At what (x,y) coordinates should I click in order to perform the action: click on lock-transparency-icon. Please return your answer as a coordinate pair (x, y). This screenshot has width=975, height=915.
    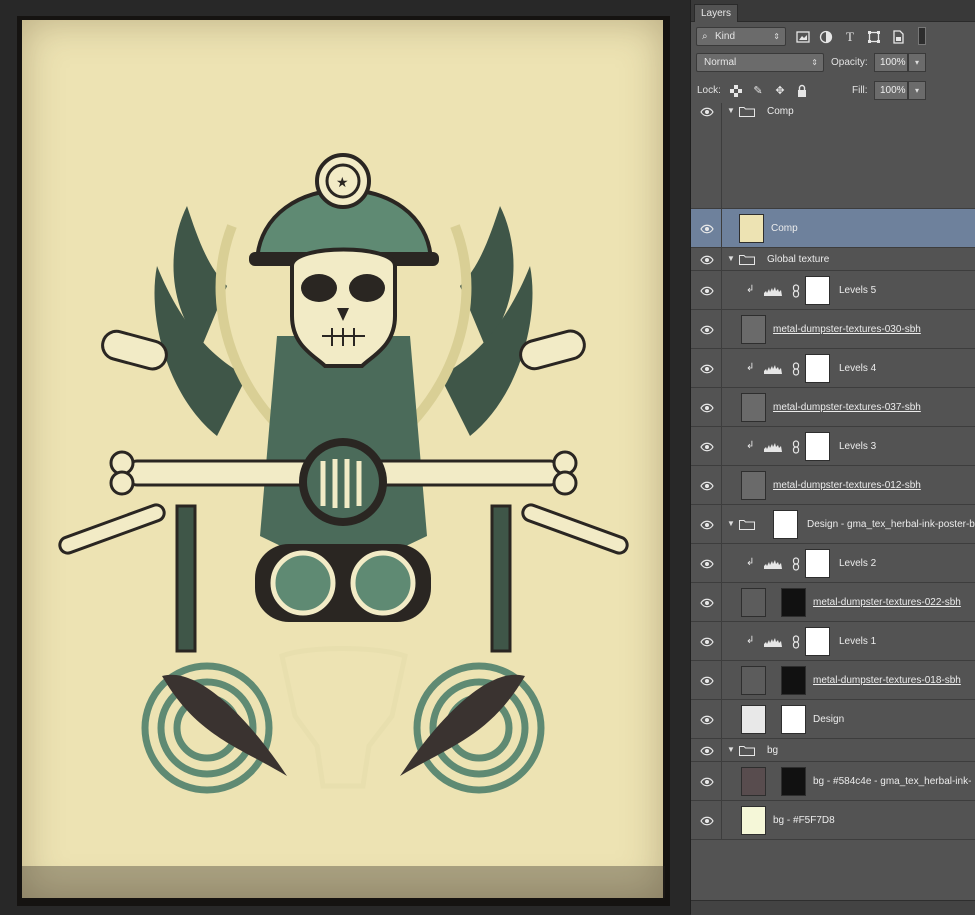
    Looking at the image, I should click on (736, 91).